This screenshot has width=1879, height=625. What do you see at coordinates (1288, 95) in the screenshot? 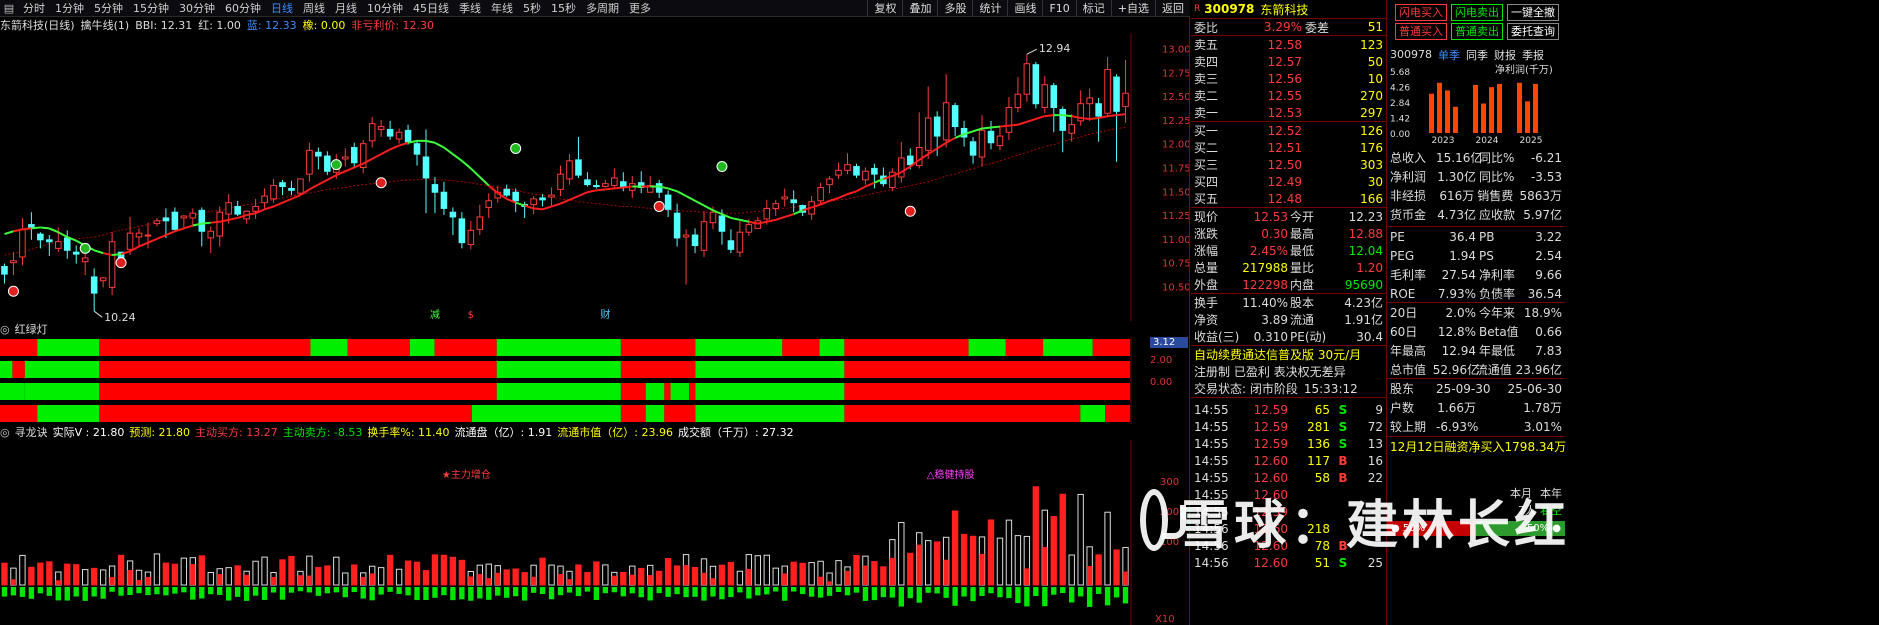
I see `sell-row-3: 卖二 12.55 270` at bounding box center [1288, 95].